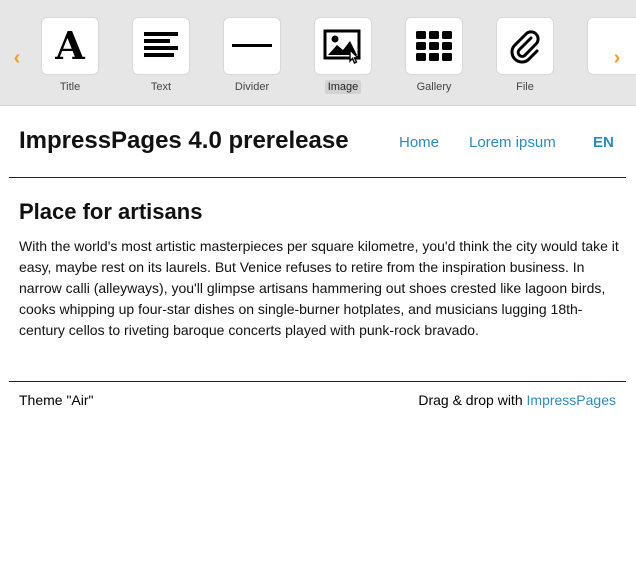 This screenshot has height=572, width=636. I want to click on scroll-right-arrow-icon: ›, so click(617, 58).